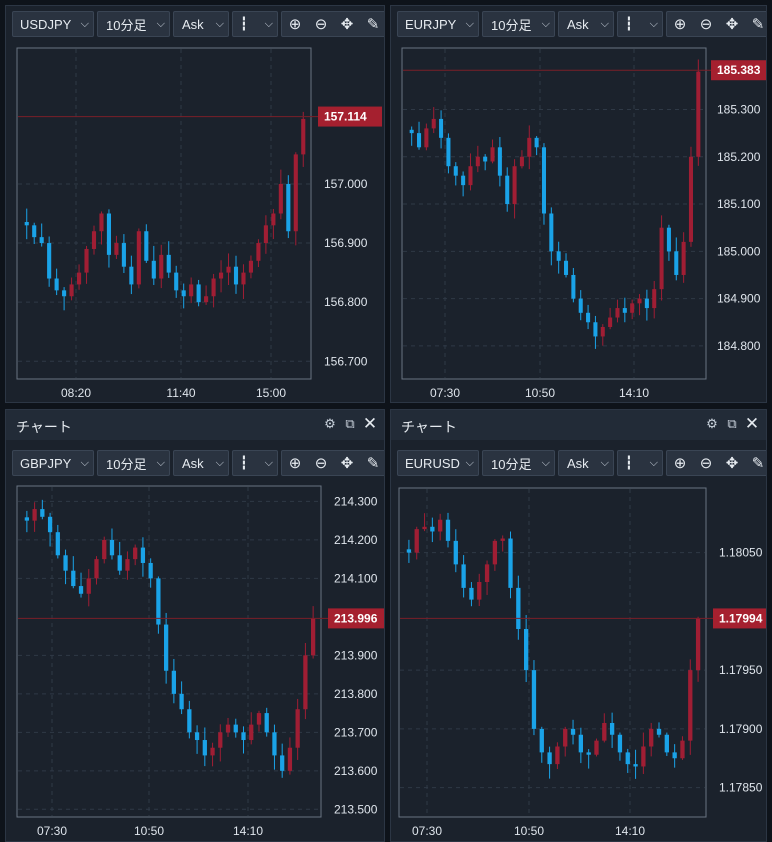 The width and height of the screenshot is (772, 842). I want to click on y-tick-label: 213.500, so click(356, 809).